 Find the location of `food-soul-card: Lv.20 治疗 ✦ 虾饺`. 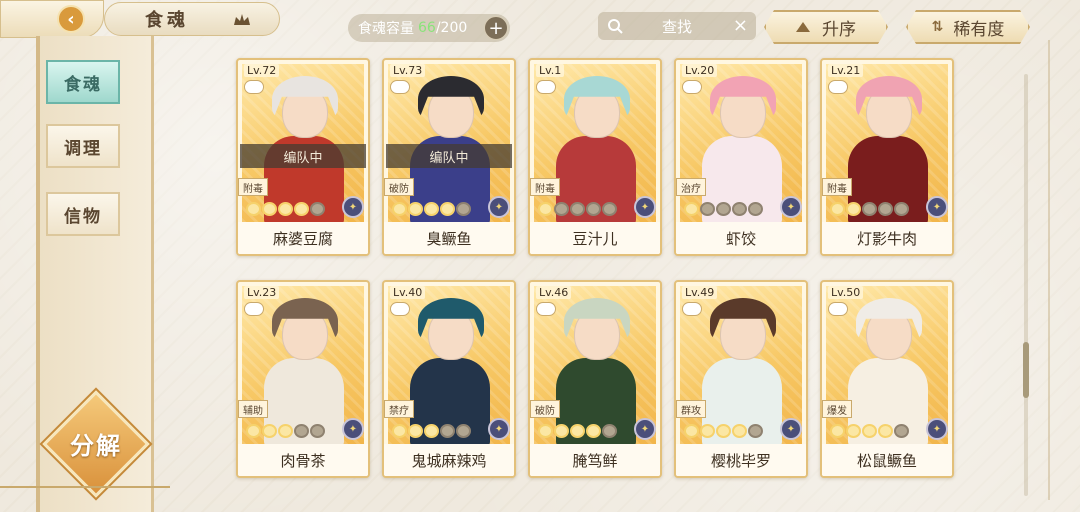

food-soul-card: Lv.20 治疗 ✦ 虾饺 is located at coordinates (741, 157).